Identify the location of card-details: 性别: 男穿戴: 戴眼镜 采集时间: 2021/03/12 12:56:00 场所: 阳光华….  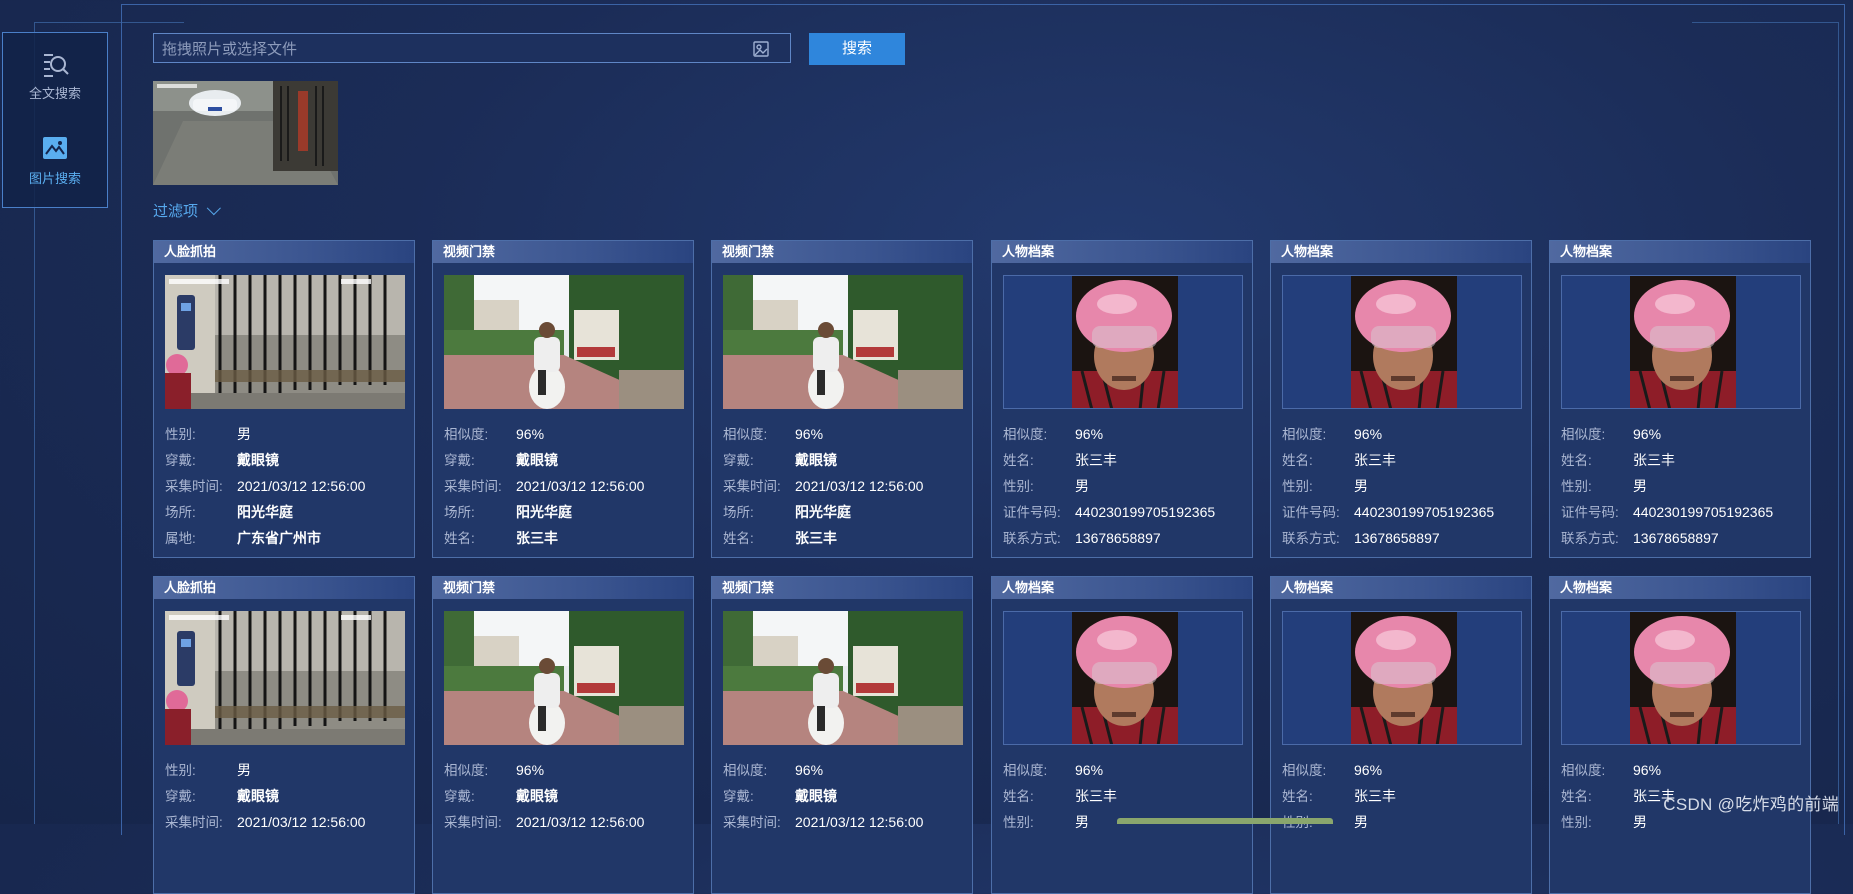
(265, 486).